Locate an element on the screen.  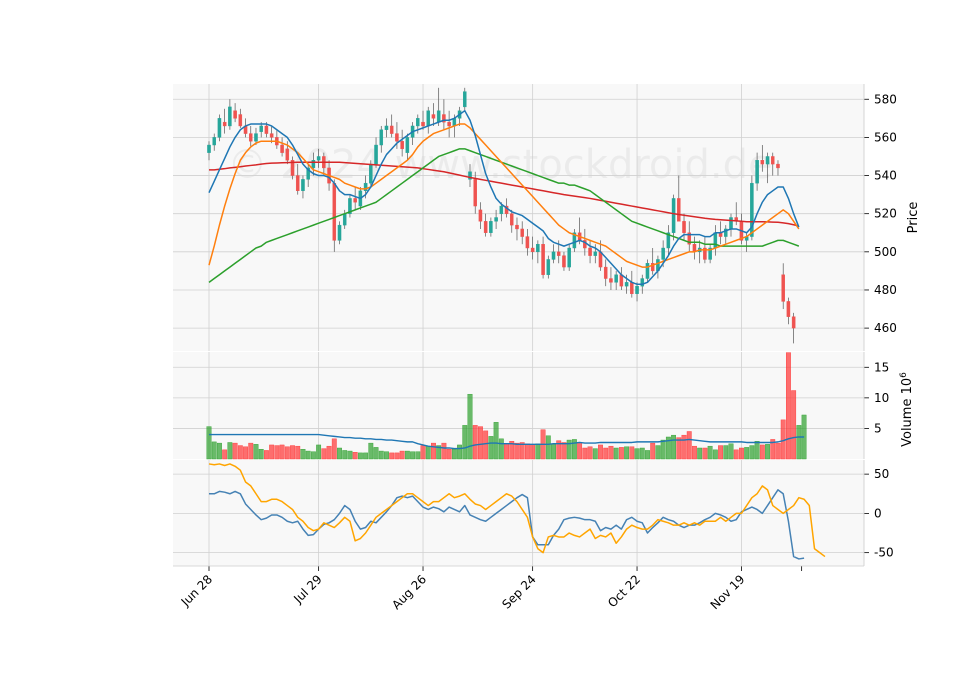
volume-tick-label: 15 is located at coordinates (881, 367).